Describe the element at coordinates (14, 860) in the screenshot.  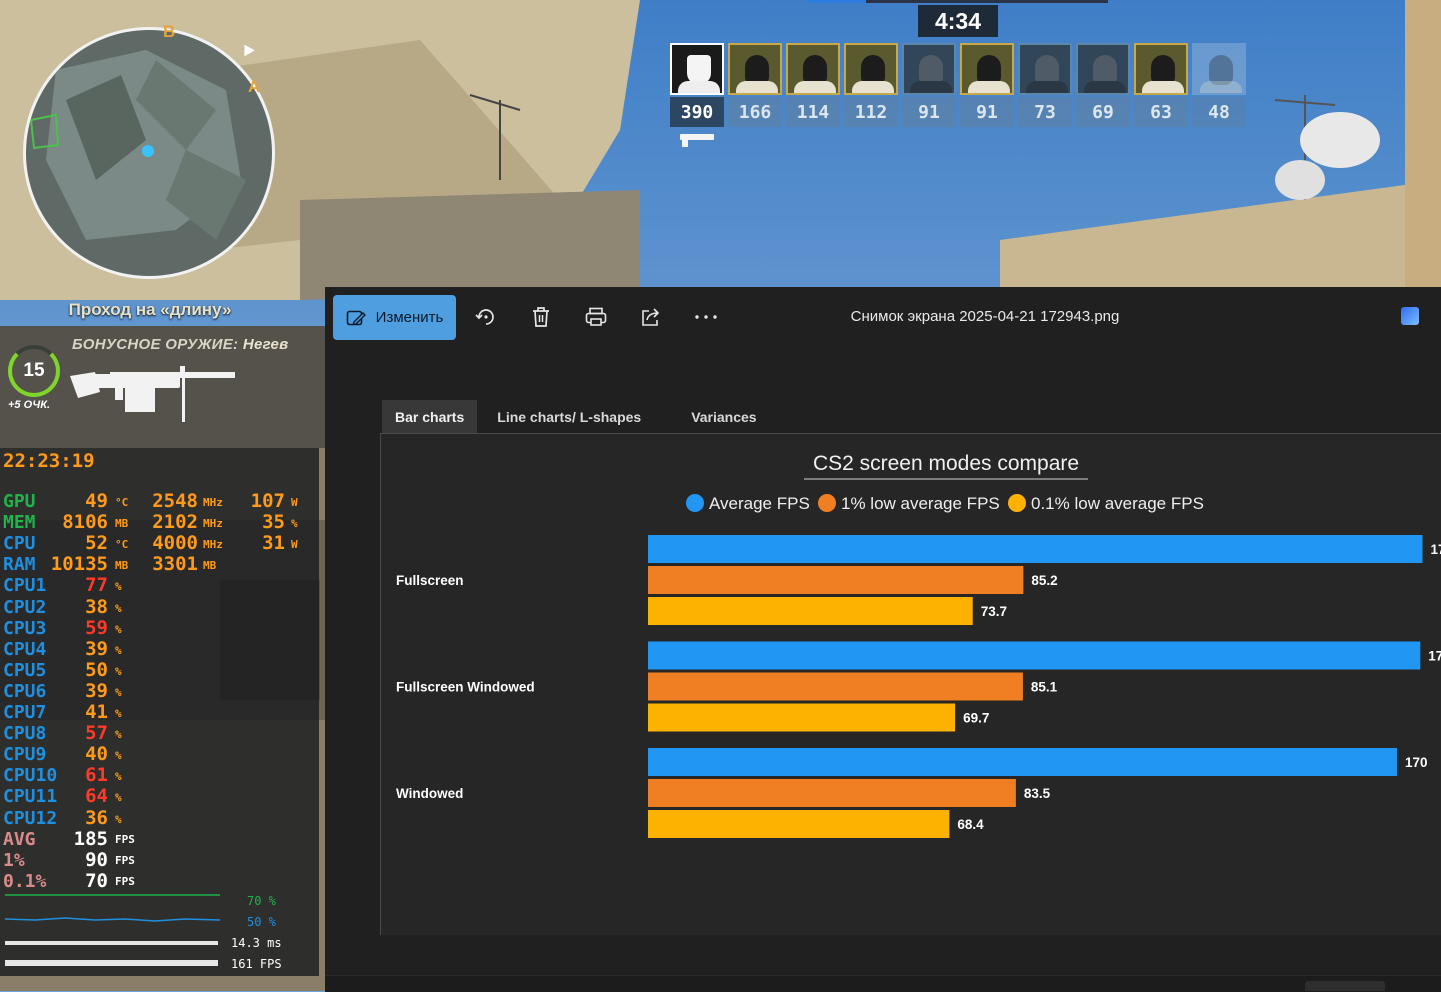
I see `osd-fps-label: 1%` at that location.